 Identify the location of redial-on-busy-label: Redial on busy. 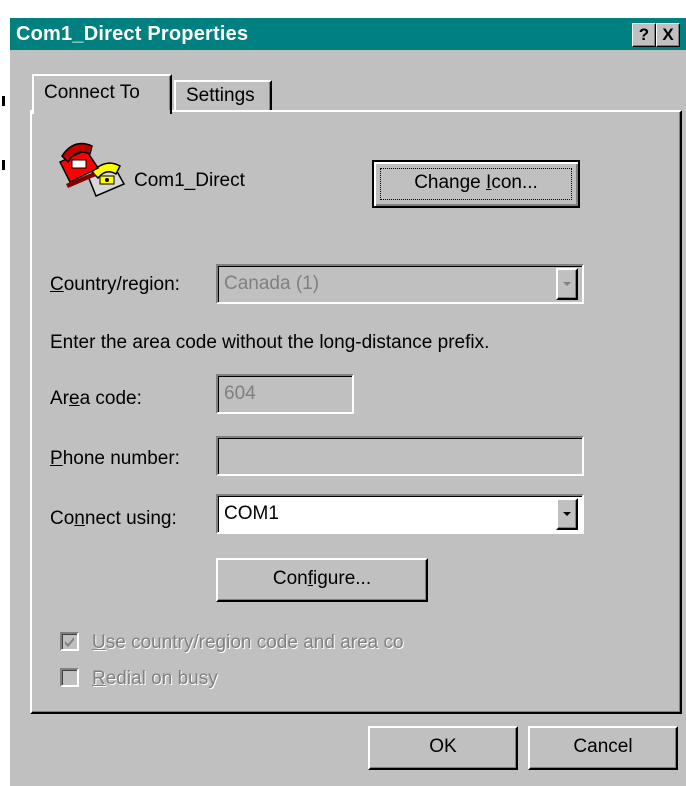
(155, 678).